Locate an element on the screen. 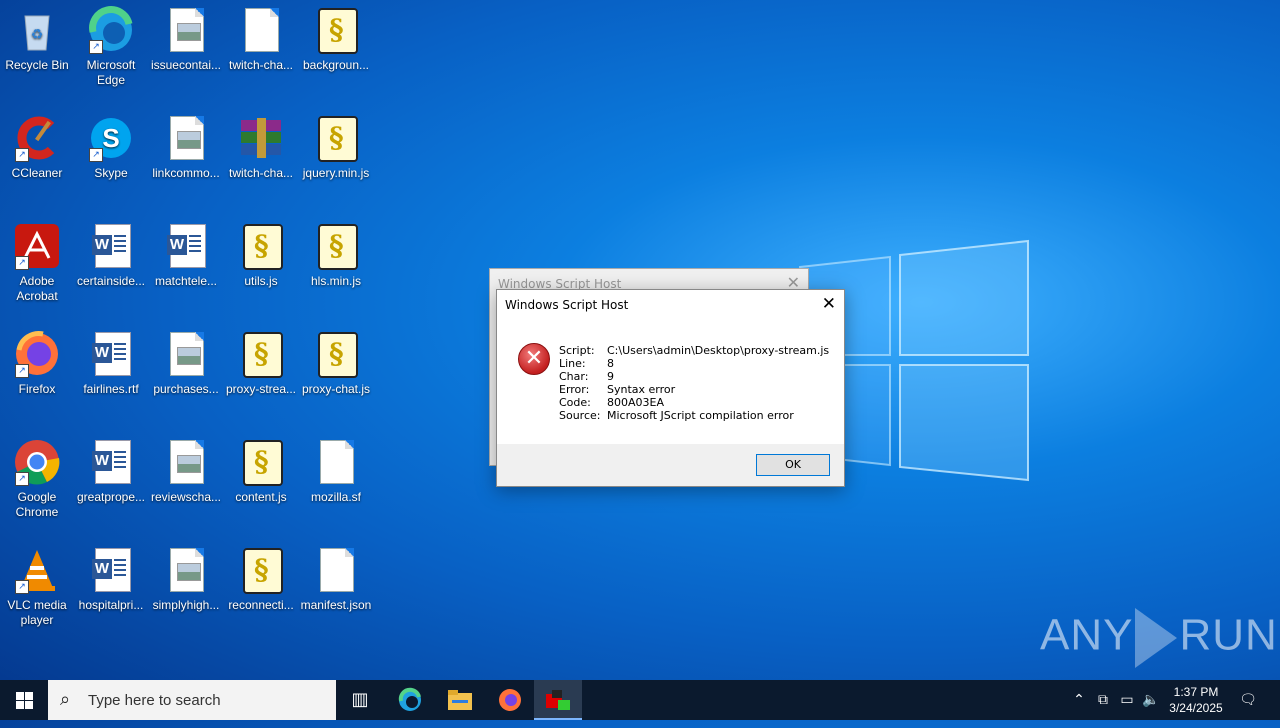 This screenshot has width=1280, height=728. clock-time: 1:37 PM is located at coordinates (1196, 692).